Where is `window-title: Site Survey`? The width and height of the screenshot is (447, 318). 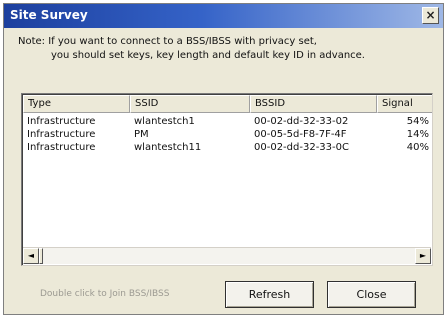
window-title: Site Survey is located at coordinates (49, 15).